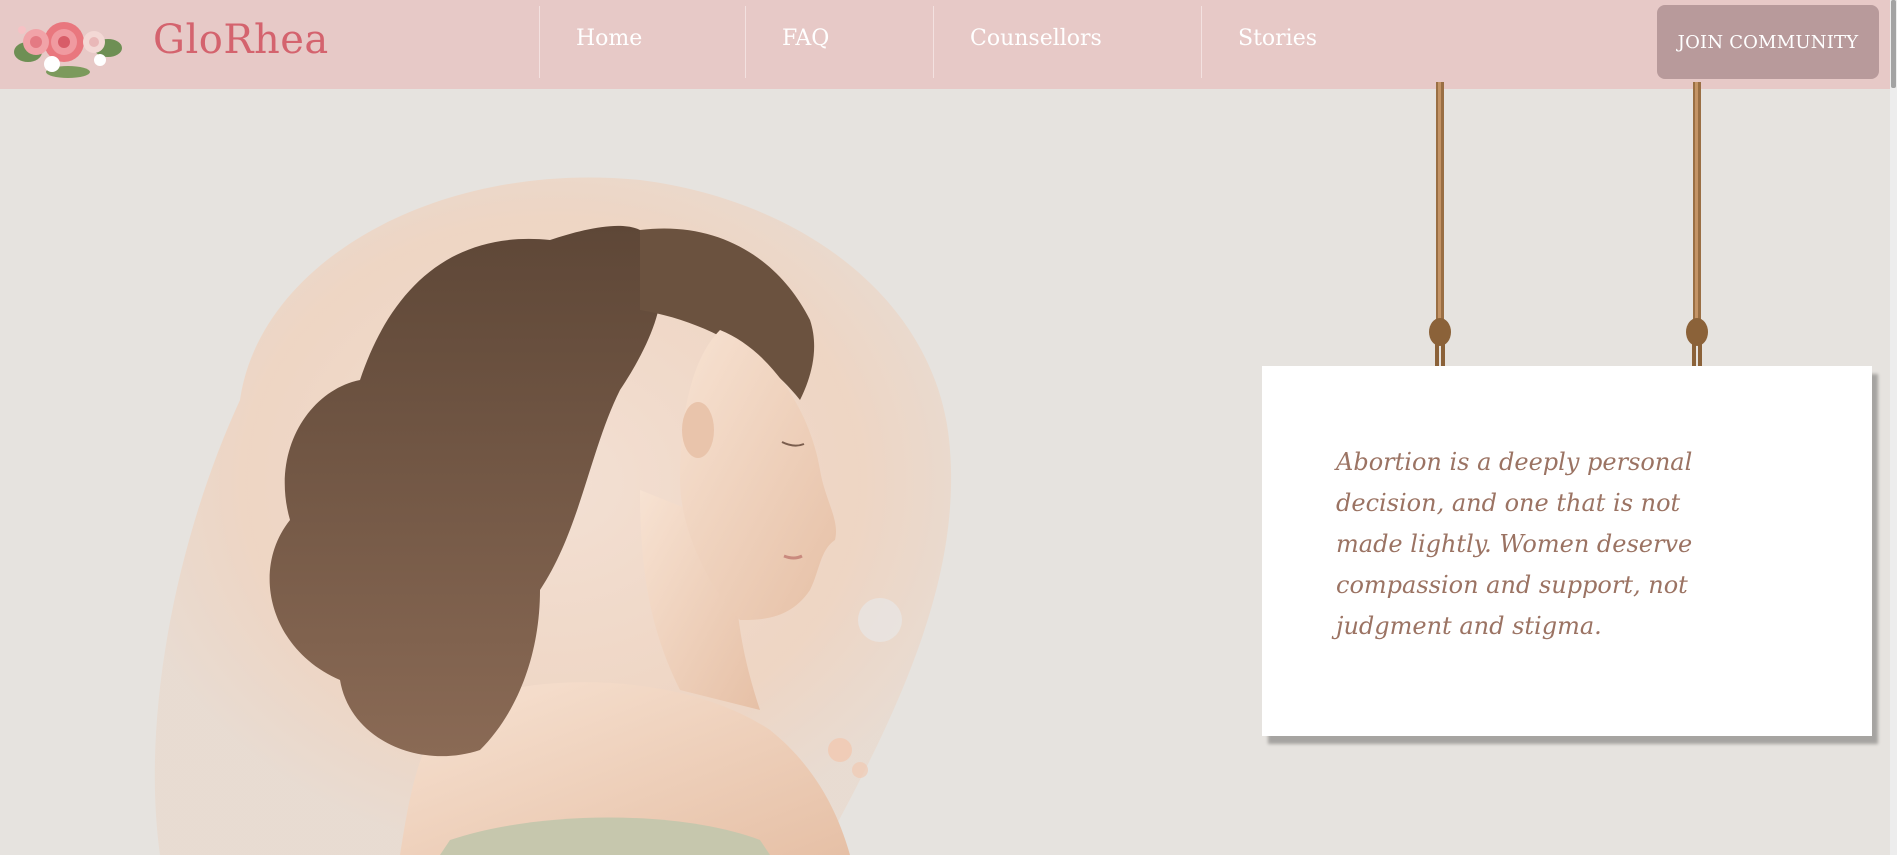  What do you see at coordinates (1036, 38) in the screenshot?
I see `nav-counsellors: Counsellors` at bounding box center [1036, 38].